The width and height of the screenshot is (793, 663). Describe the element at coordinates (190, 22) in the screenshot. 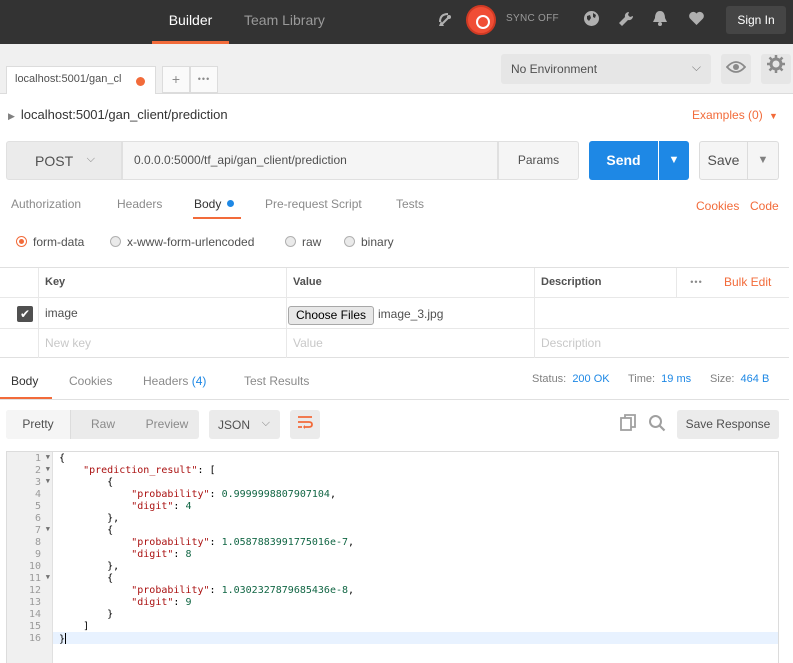

I see `nav-builder: Builder` at that location.